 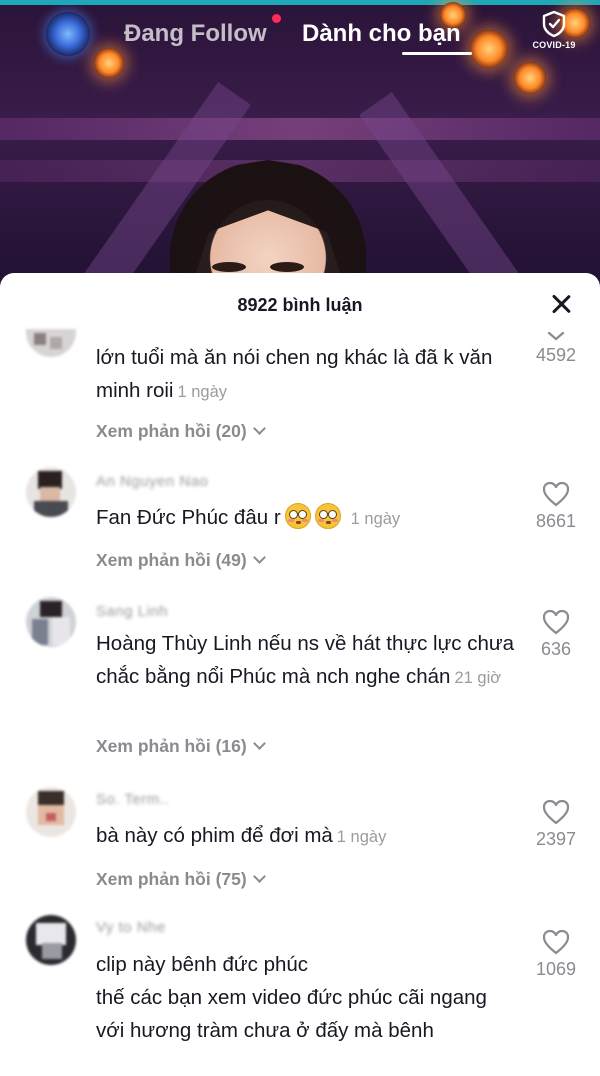 I want to click on top-strip, so click(x=300, y=2).